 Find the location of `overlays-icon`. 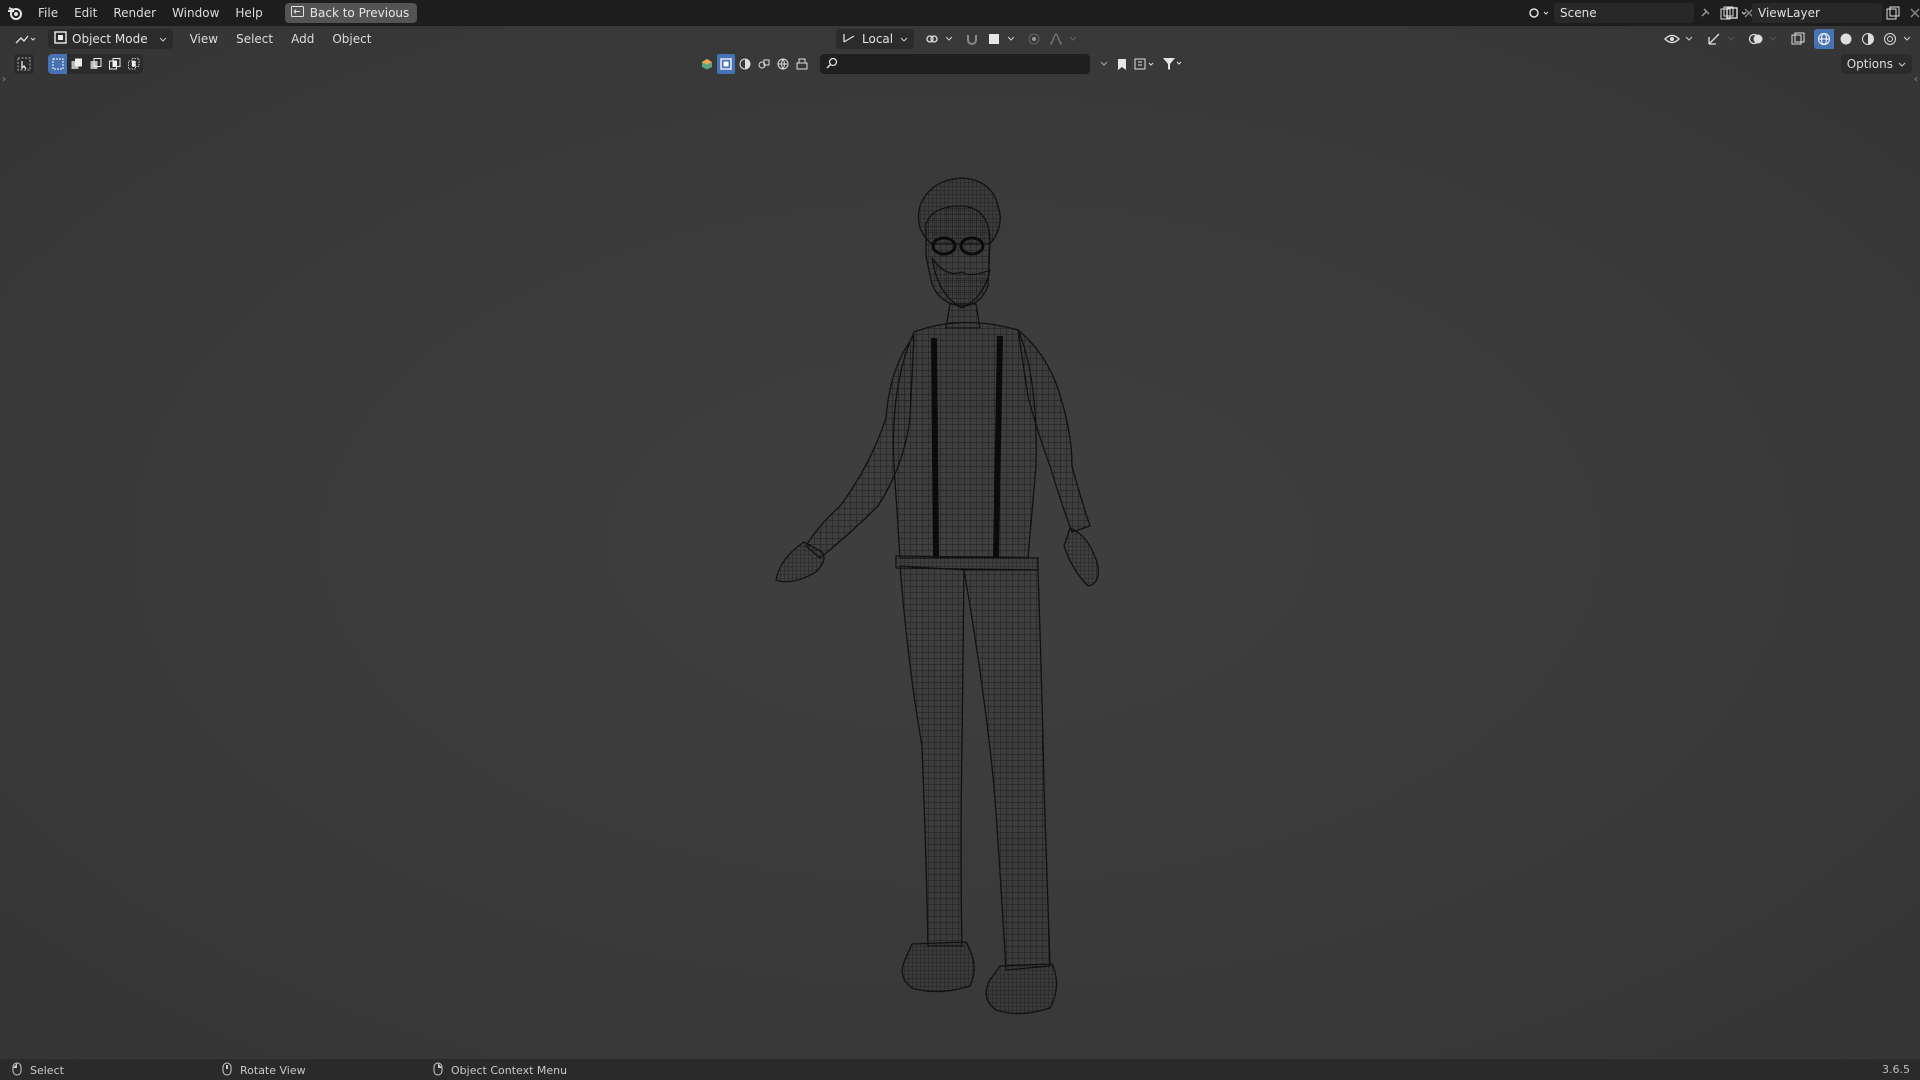

overlays-icon is located at coordinates (1756, 39).